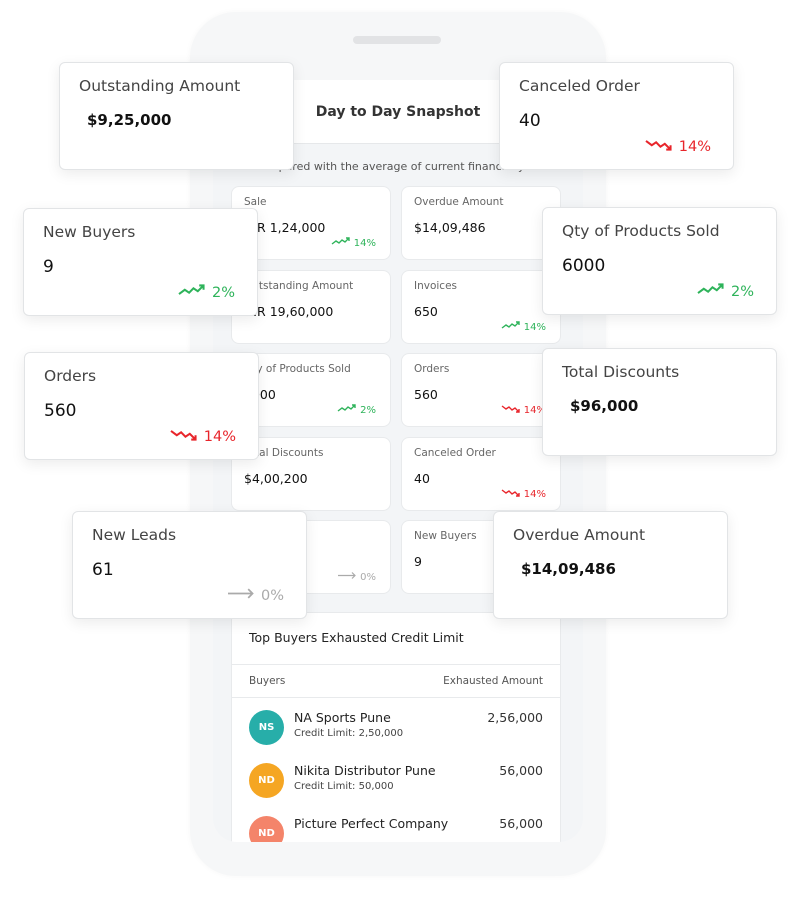 The image size is (800, 900). What do you see at coordinates (70, 376) in the screenshot?
I see `card-label: Orders` at bounding box center [70, 376].